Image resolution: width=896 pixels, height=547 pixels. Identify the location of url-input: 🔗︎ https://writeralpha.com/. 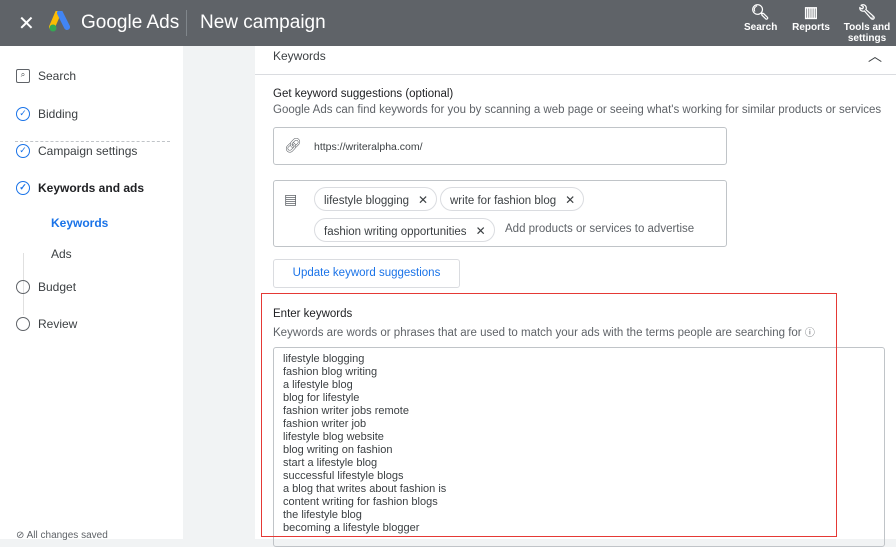
(500, 146).